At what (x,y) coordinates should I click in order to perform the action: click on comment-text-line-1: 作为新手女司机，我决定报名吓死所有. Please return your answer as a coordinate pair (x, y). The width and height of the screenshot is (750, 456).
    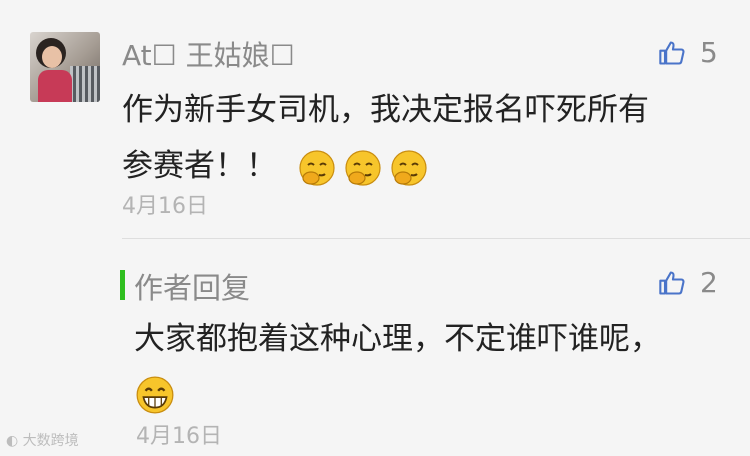
    Looking at the image, I should click on (385, 110).